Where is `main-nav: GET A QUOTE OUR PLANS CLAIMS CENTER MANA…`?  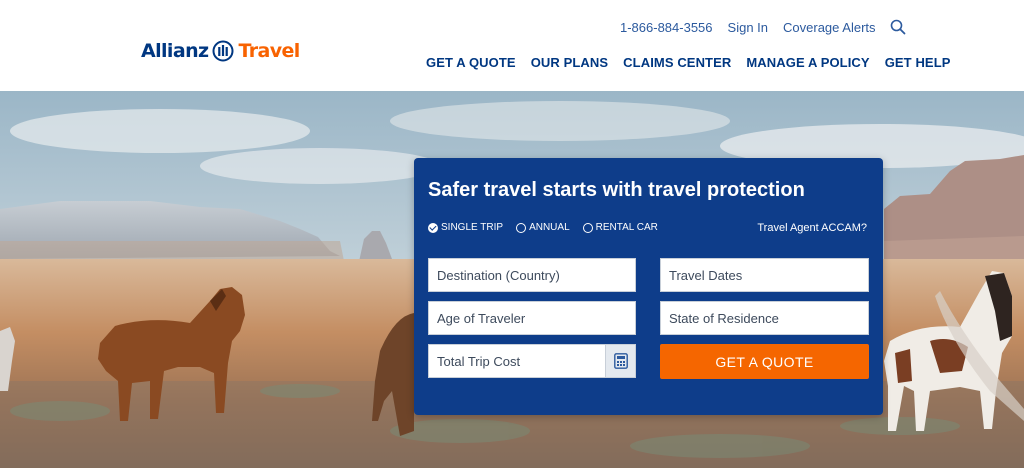
main-nav: GET A QUOTE OUR PLANS CLAIMS CENTER MANA… is located at coordinates (688, 62).